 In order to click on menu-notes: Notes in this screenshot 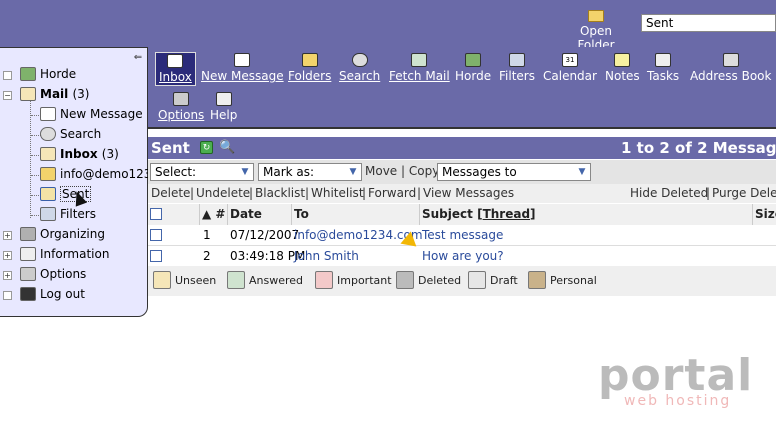, I will do `click(622, 68)`.